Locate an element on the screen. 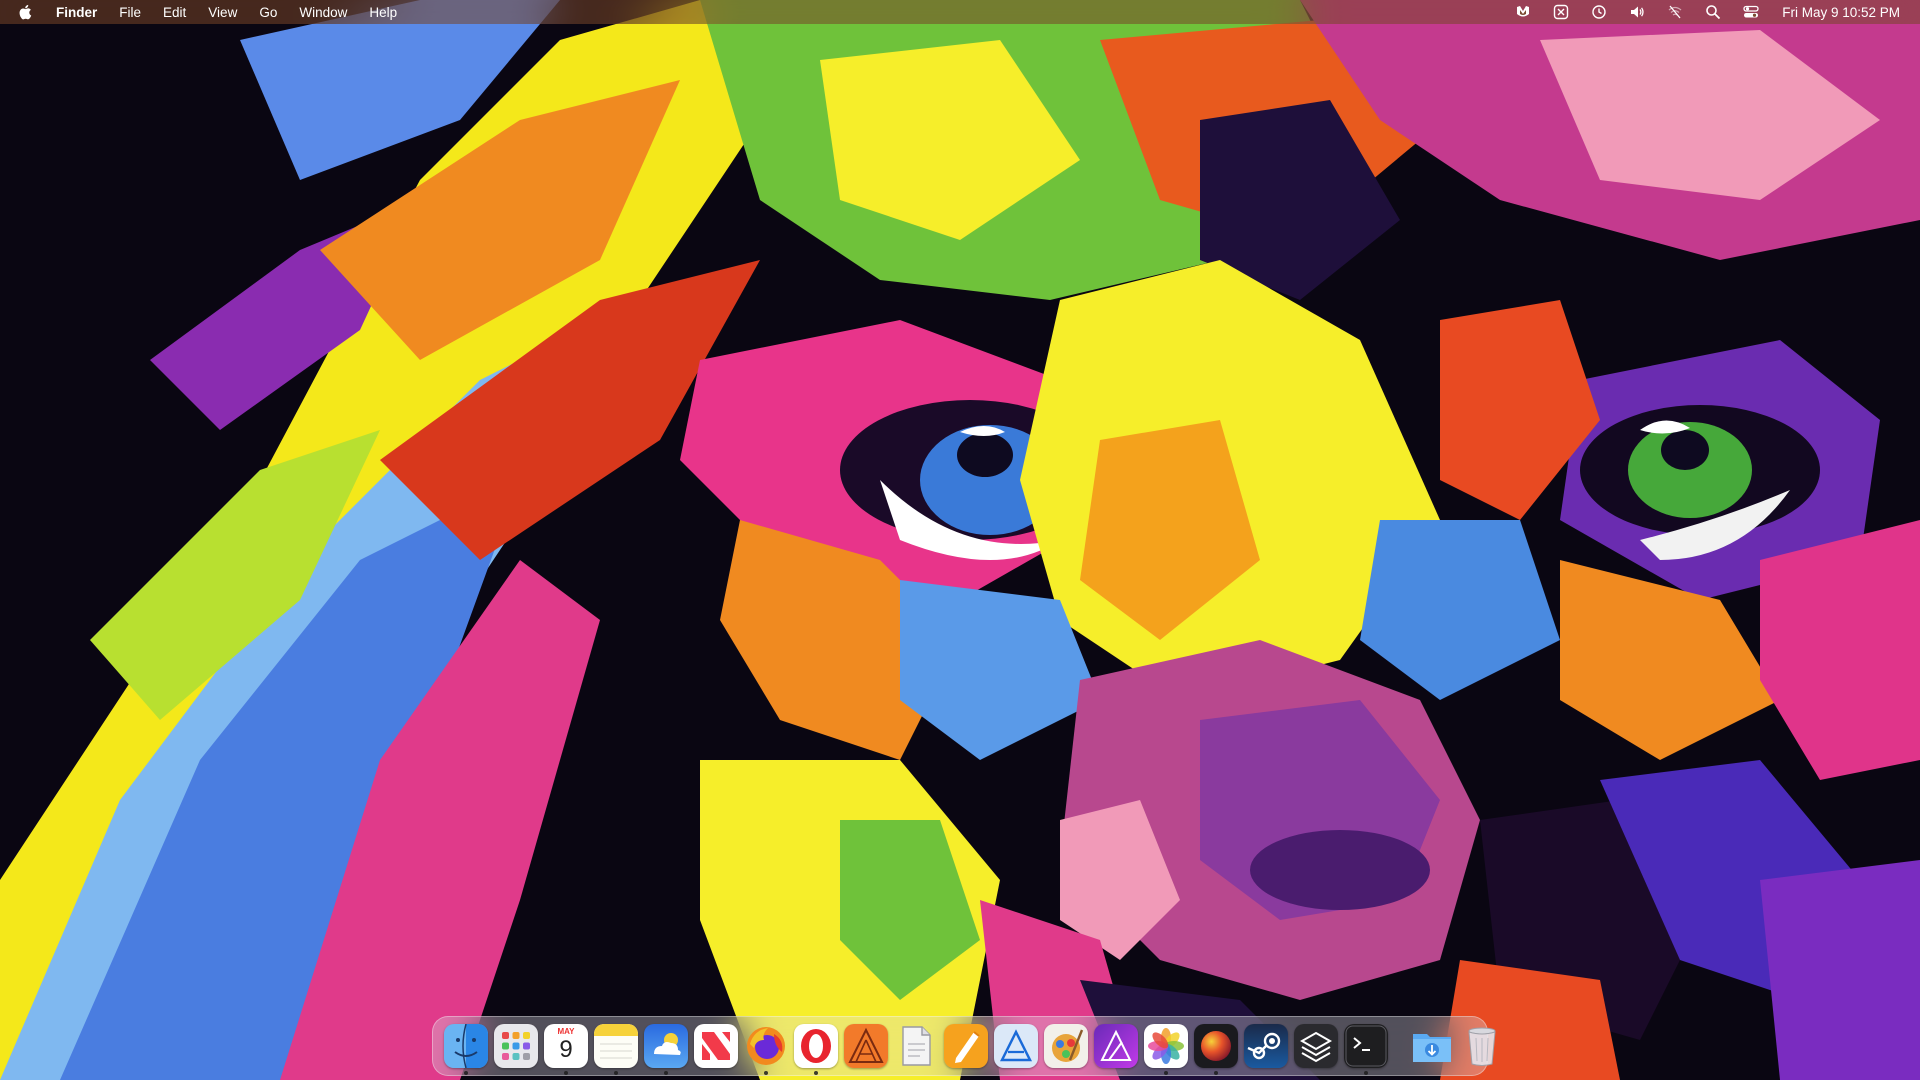 Image resolution: width=1920 pixels, height=1080 pixels. pencil-icon is located at coordinates (966, 1046).